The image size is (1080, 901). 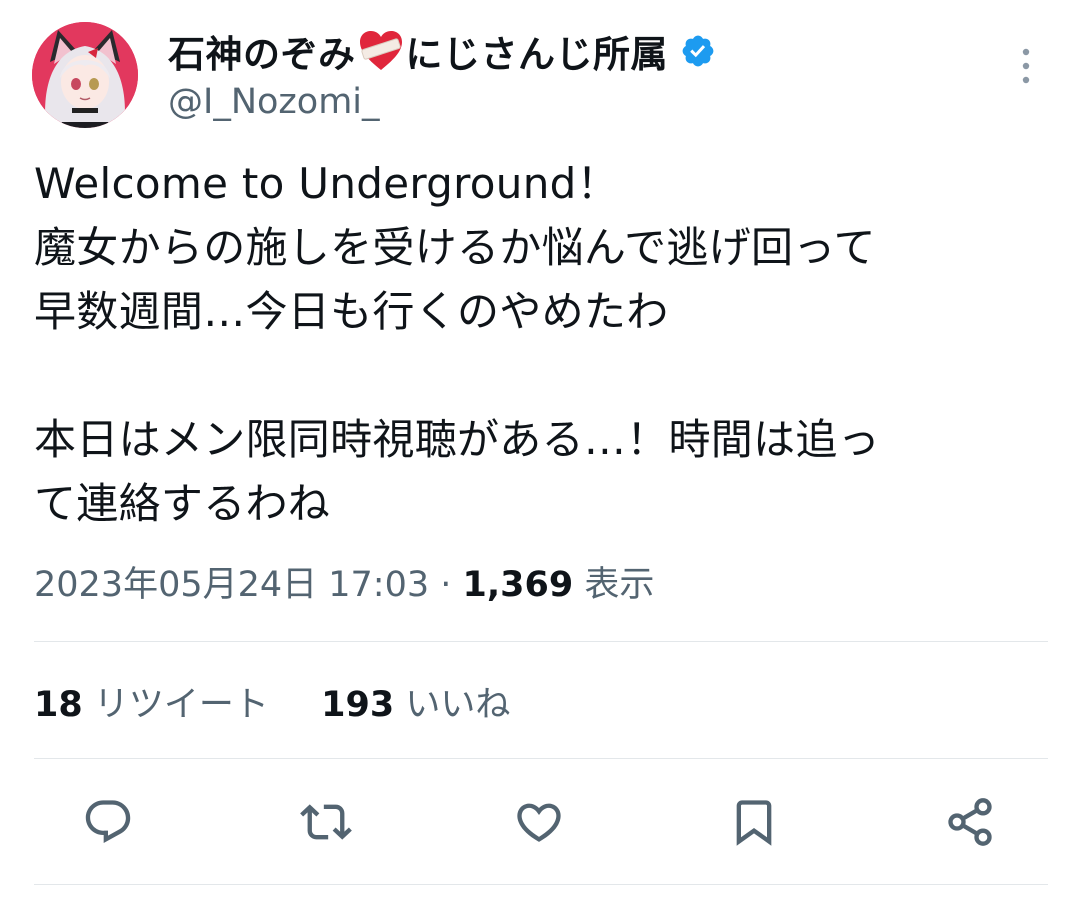 What do you see at coordinates (262, 51) in the screenshot?
I see `author-display-name: 石神のぞみ` at bounding box center [262, 51].